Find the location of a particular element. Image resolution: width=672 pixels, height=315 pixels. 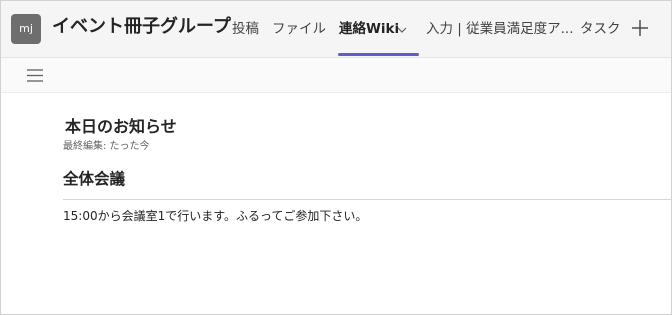

section-body-text: 15:00から会議室1で行います。ふるってご参加下さい。 is located at coordinates (215, 216).